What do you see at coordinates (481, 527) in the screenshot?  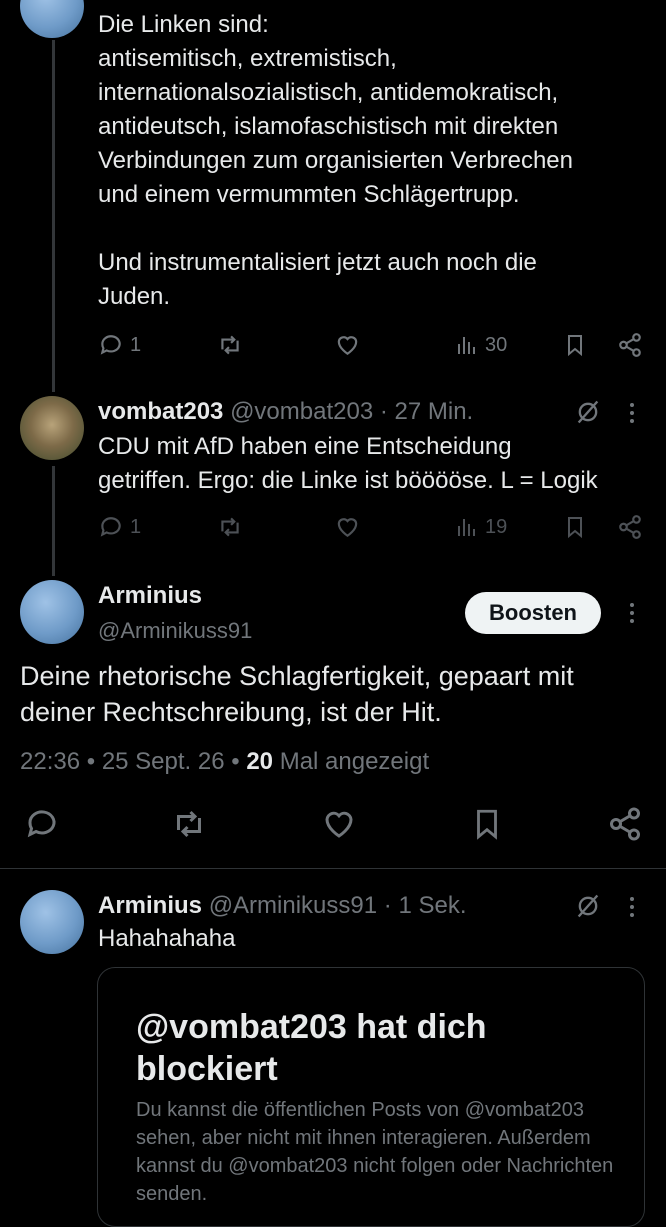 I see `views-button: 19` at bounding box center [481, 527].